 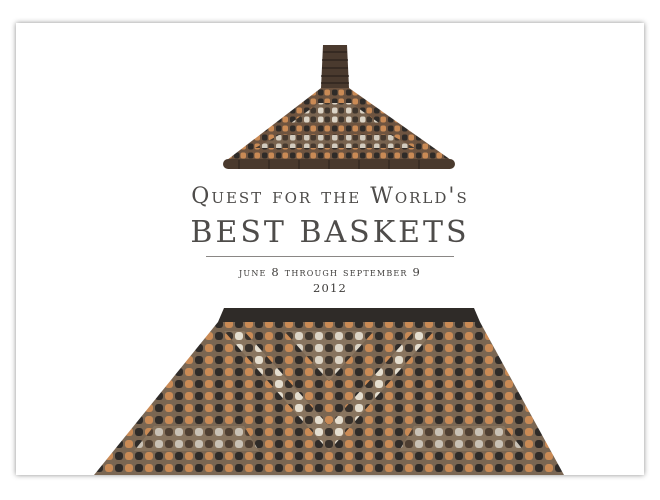 I want to click on exhibit-dates: june 8 through september 9, so click(x=330, y=272).